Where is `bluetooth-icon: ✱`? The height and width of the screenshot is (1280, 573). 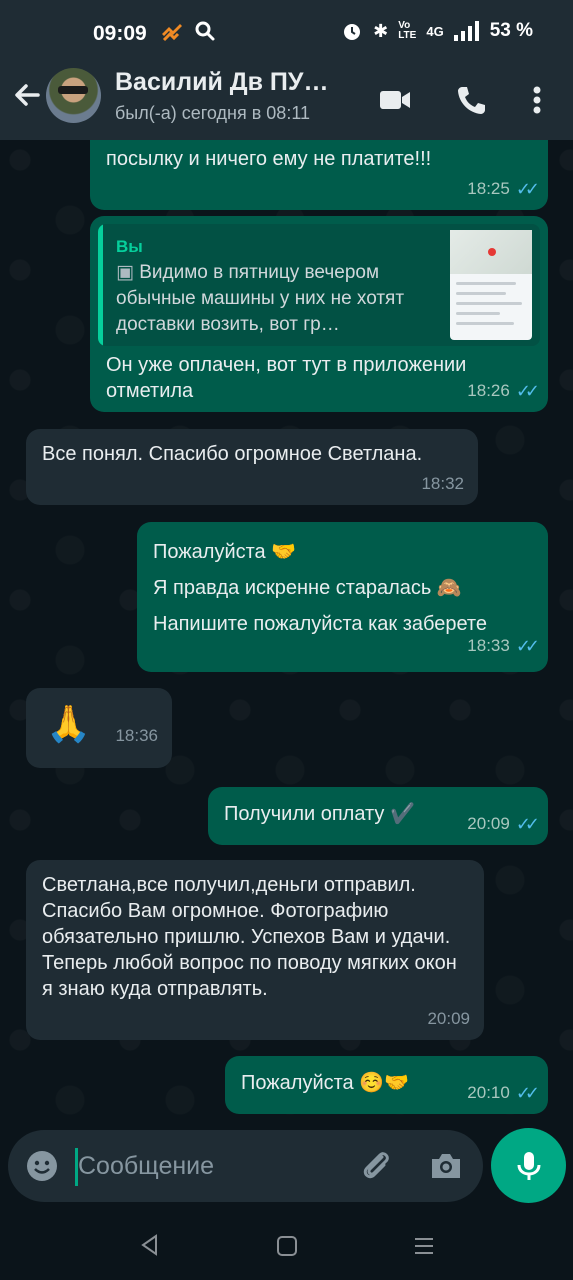 bluetooth-icon: ✱ is located at coordinates (381, 30).